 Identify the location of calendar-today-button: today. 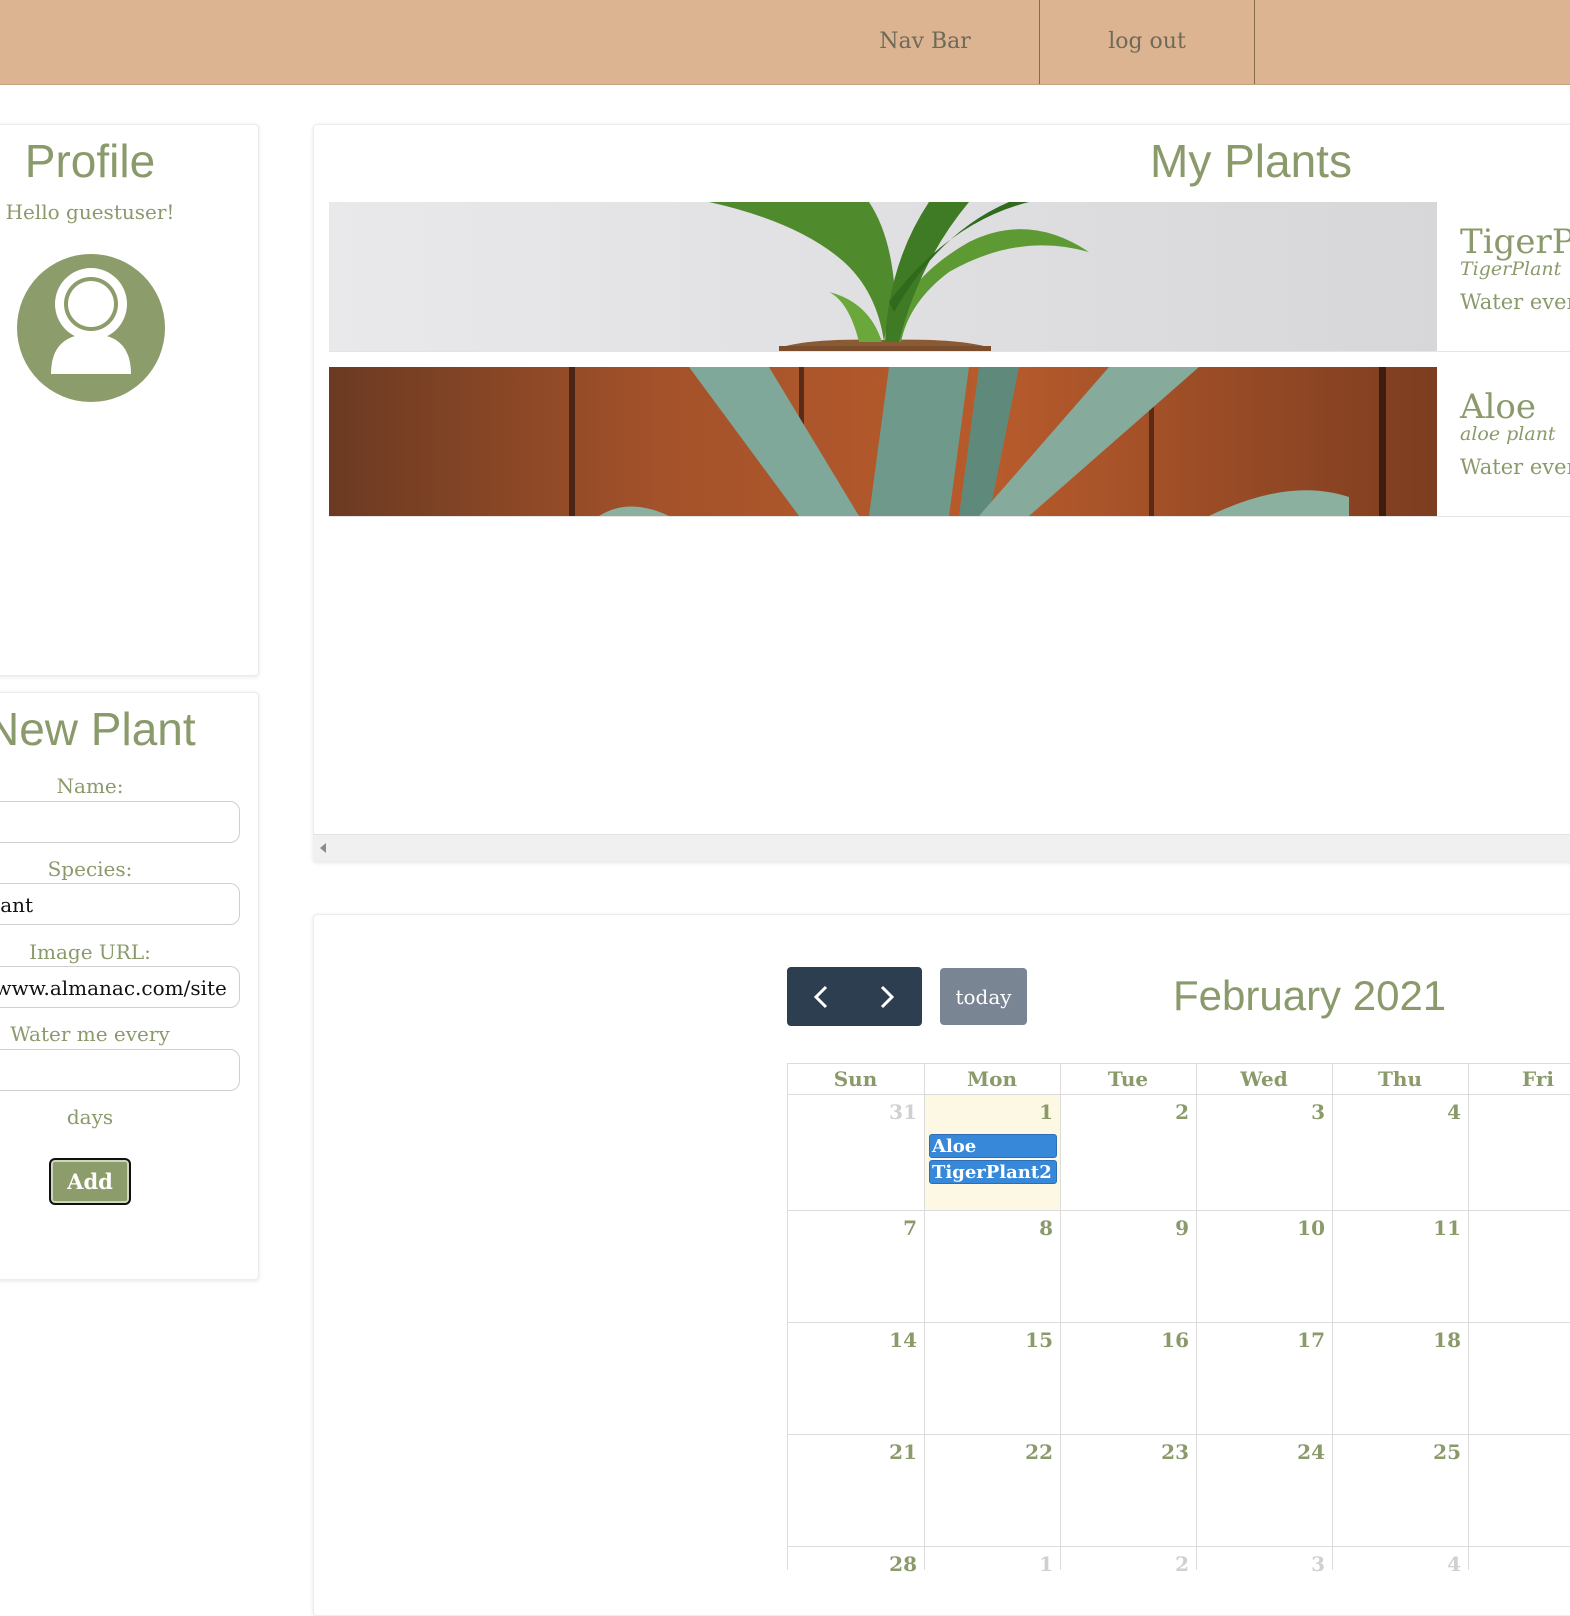
(983, 996).